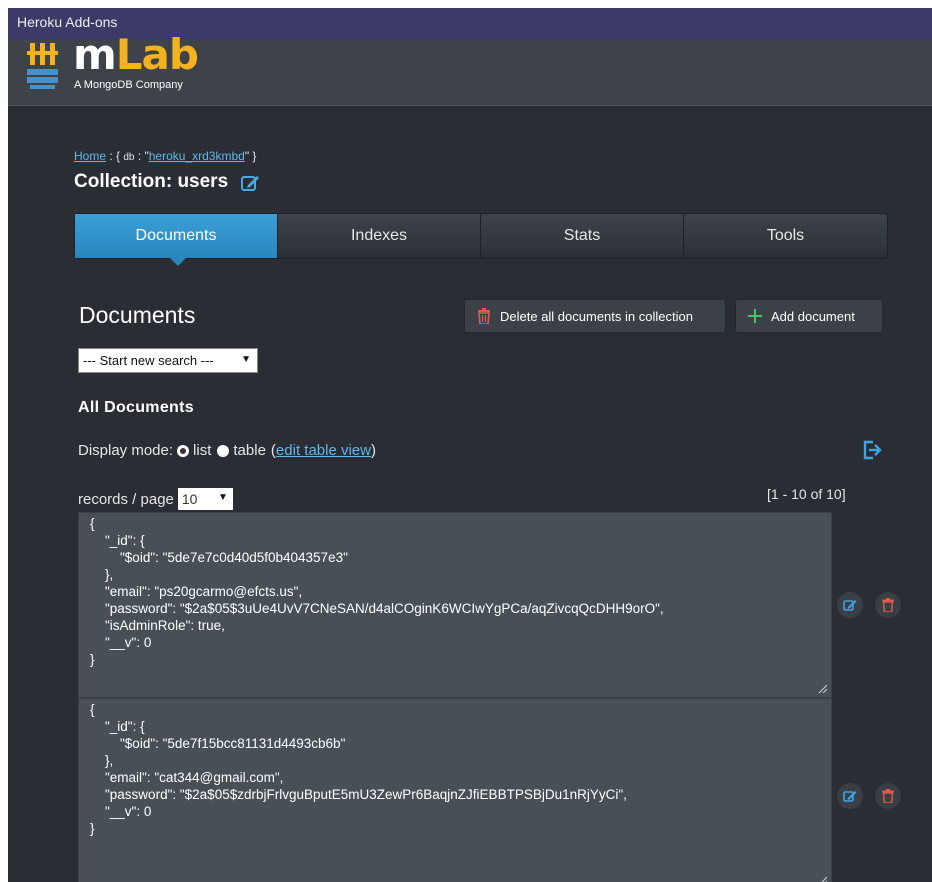  I want to click on radio-table, so click(223, 450).